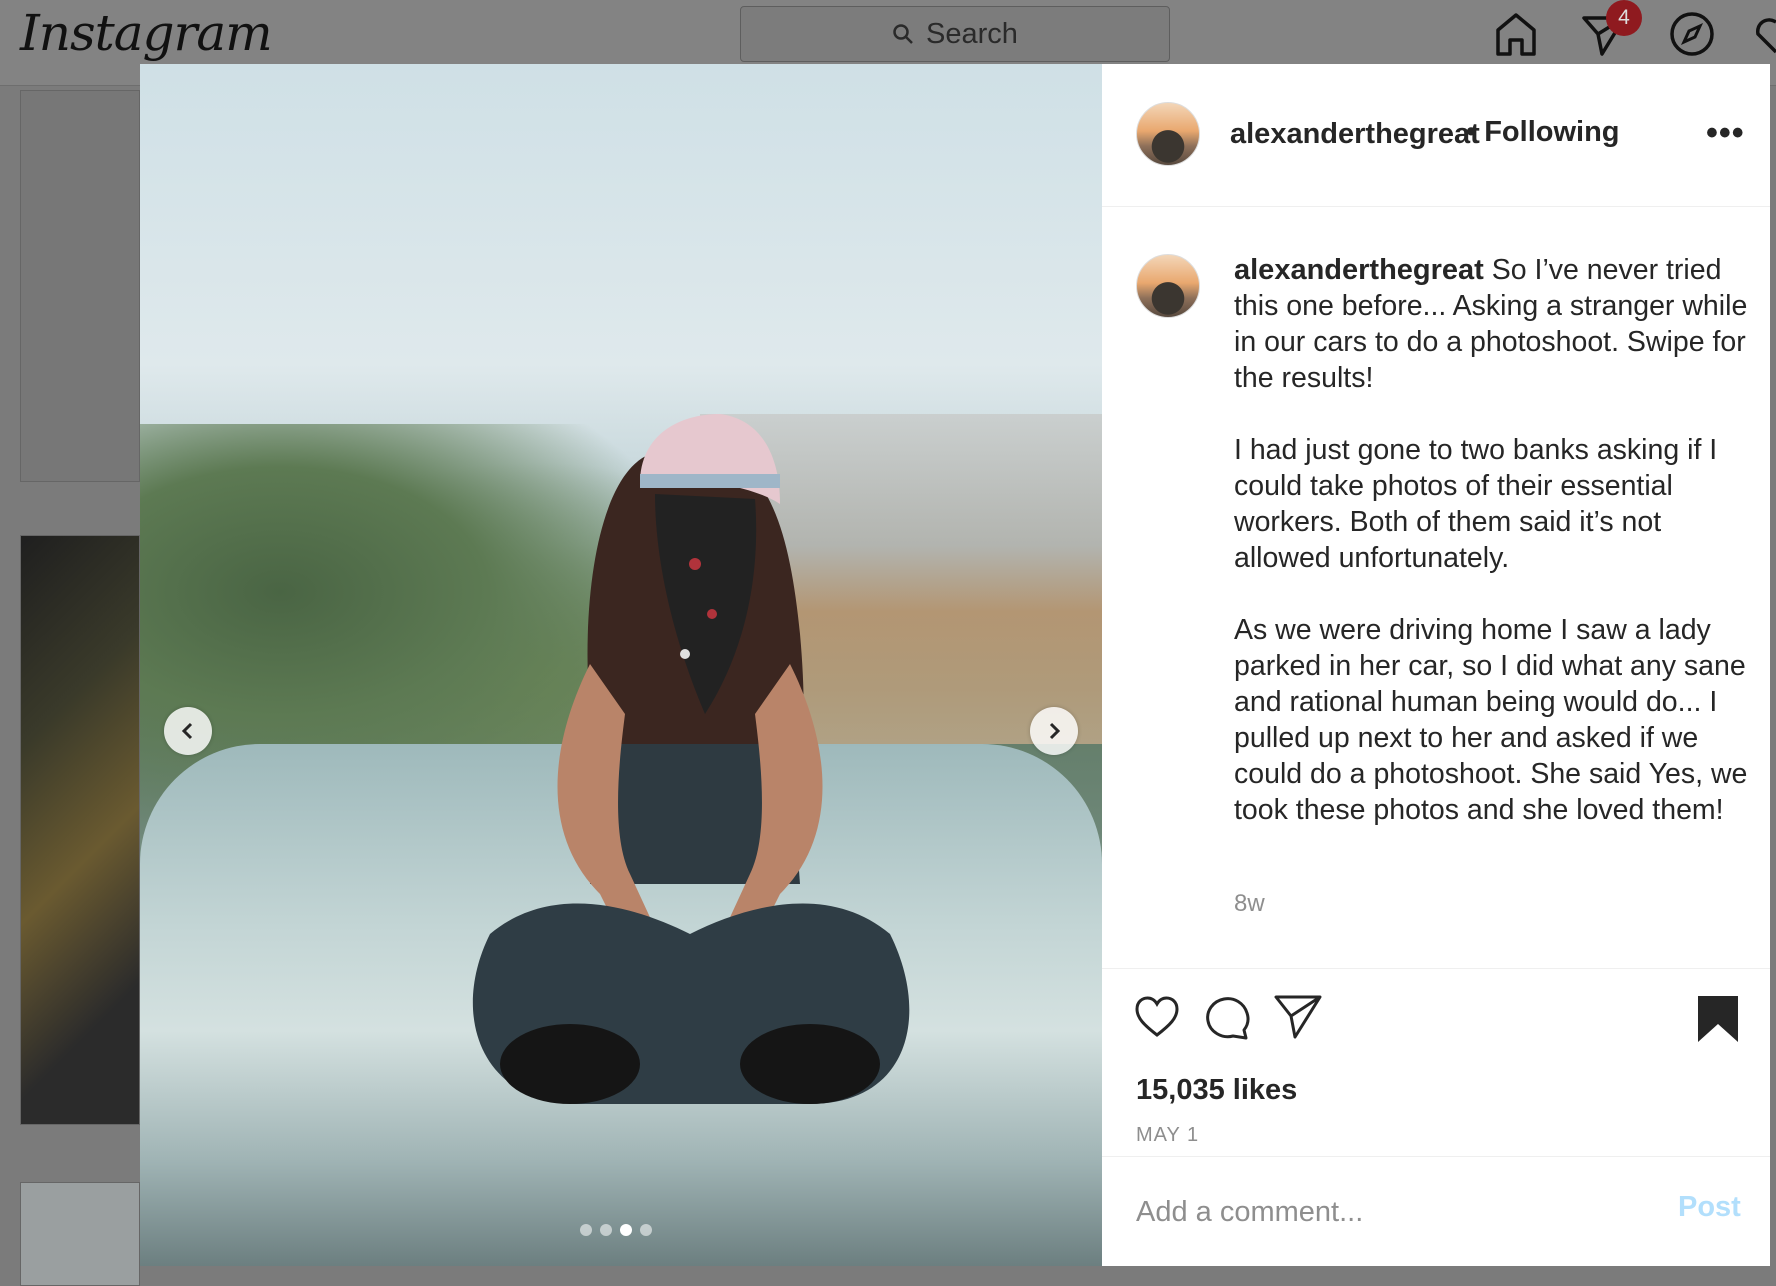 Image resolution: width=1776 pixels, height=1286 pixels. What do you see at coordinates (972, 33) in the screenshot?
I see `search-placeholder: Search` at bounding box center [972, 33].